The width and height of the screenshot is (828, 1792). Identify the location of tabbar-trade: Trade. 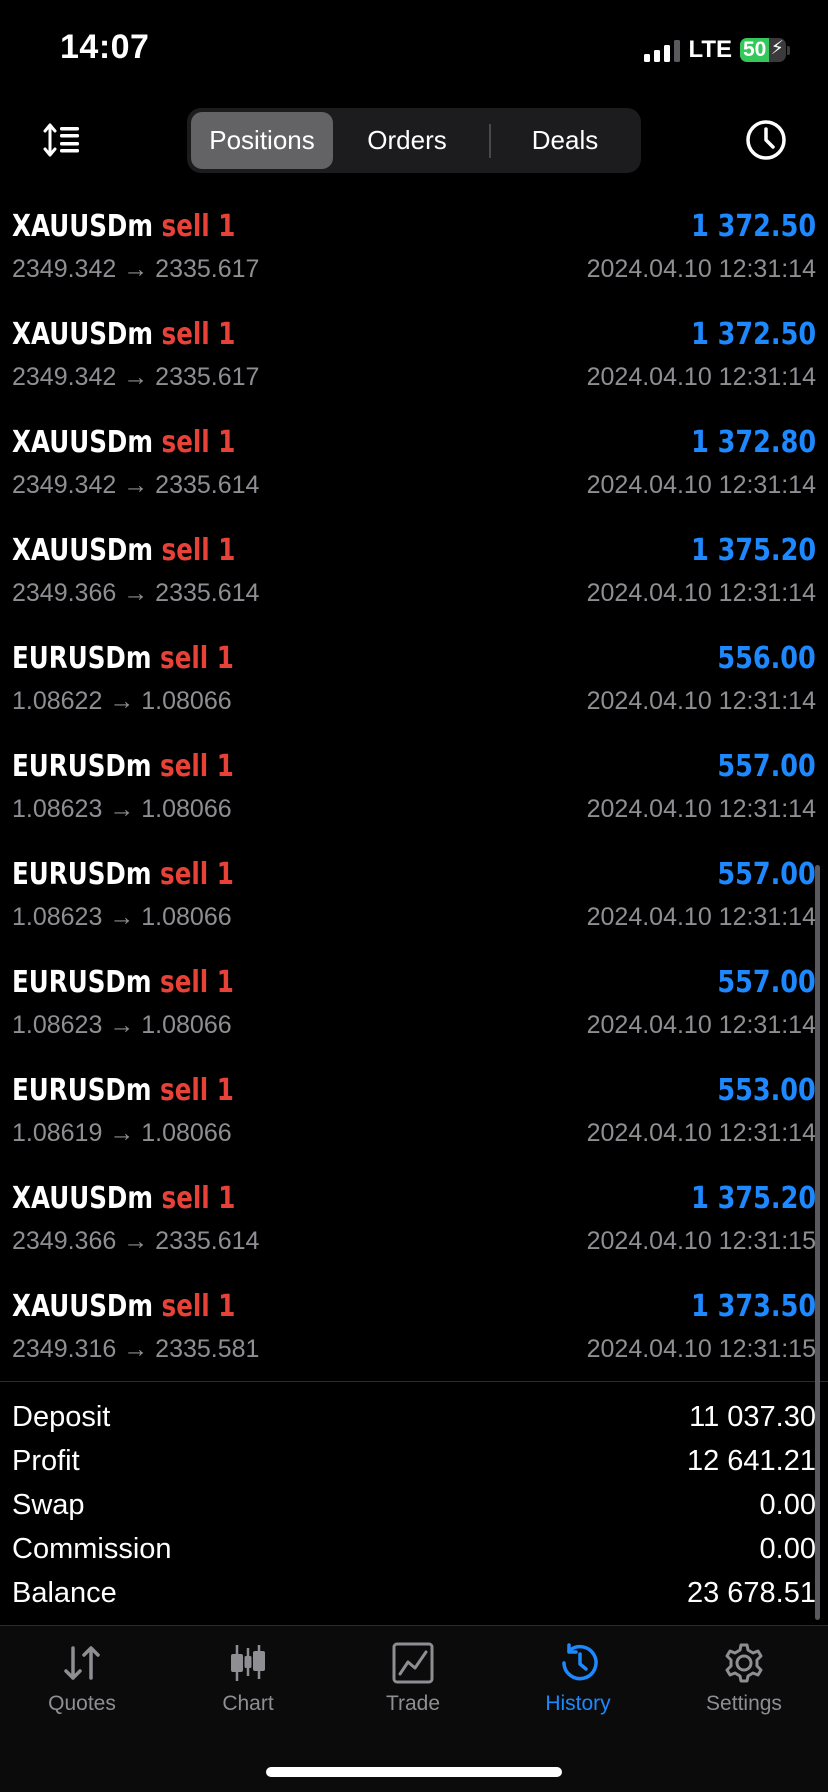
(413, 1679).